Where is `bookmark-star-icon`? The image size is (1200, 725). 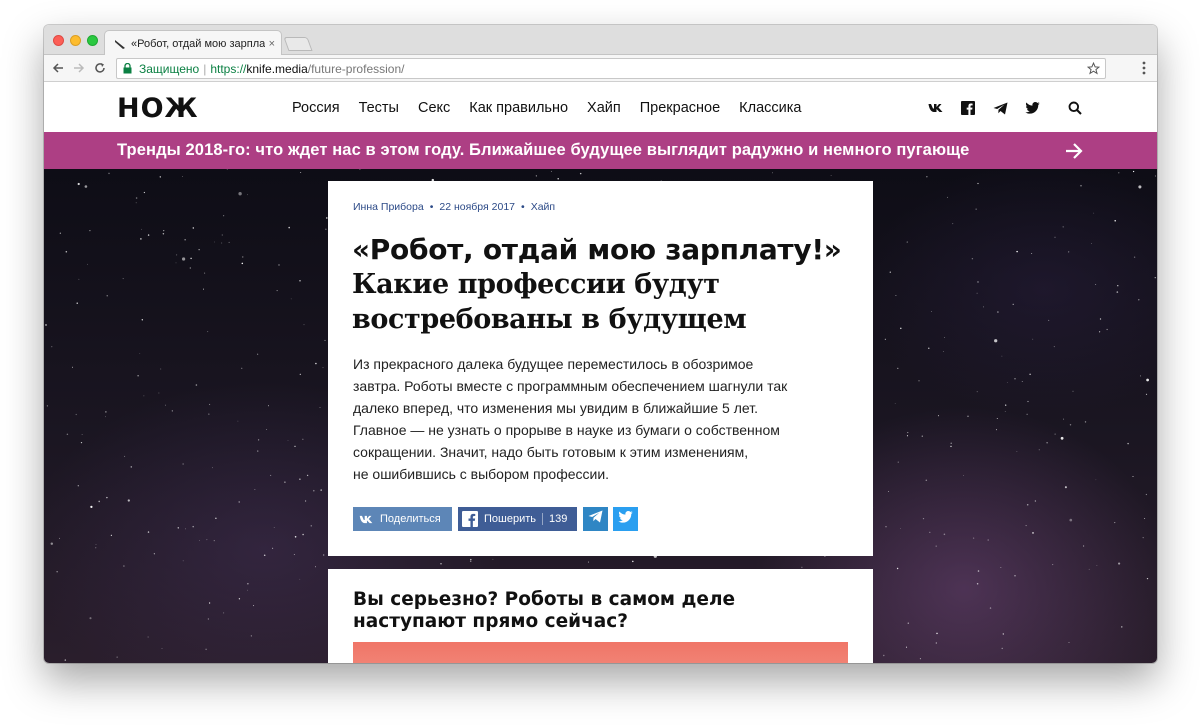 bookmark-star-icon is located at coordinates (1093, 68).